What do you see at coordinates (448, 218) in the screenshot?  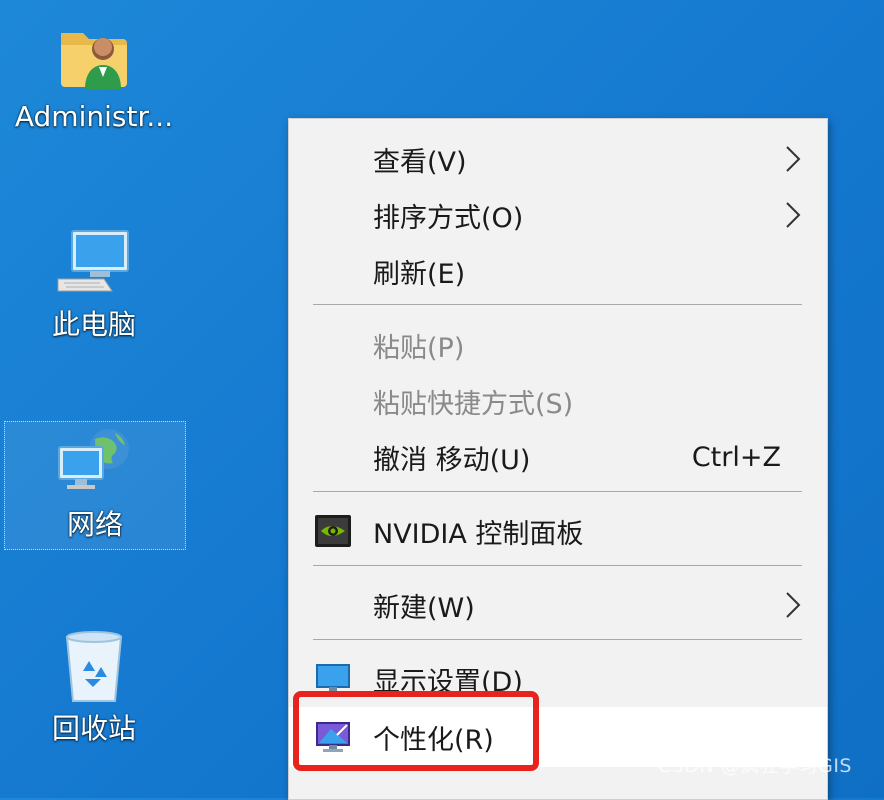 I see `menu-item-label: 排序方式(O)` at bounding box center [448, 218].